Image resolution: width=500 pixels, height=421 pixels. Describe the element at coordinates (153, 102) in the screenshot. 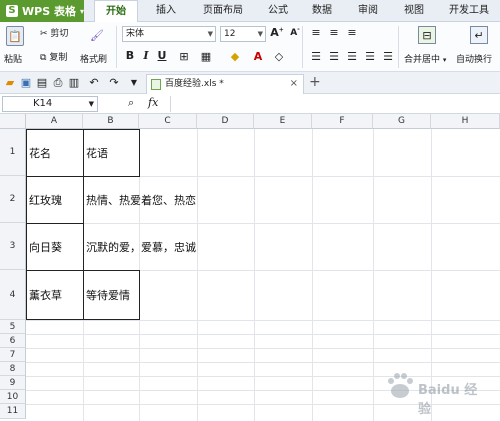

I see `fx-button: fx` at that location.